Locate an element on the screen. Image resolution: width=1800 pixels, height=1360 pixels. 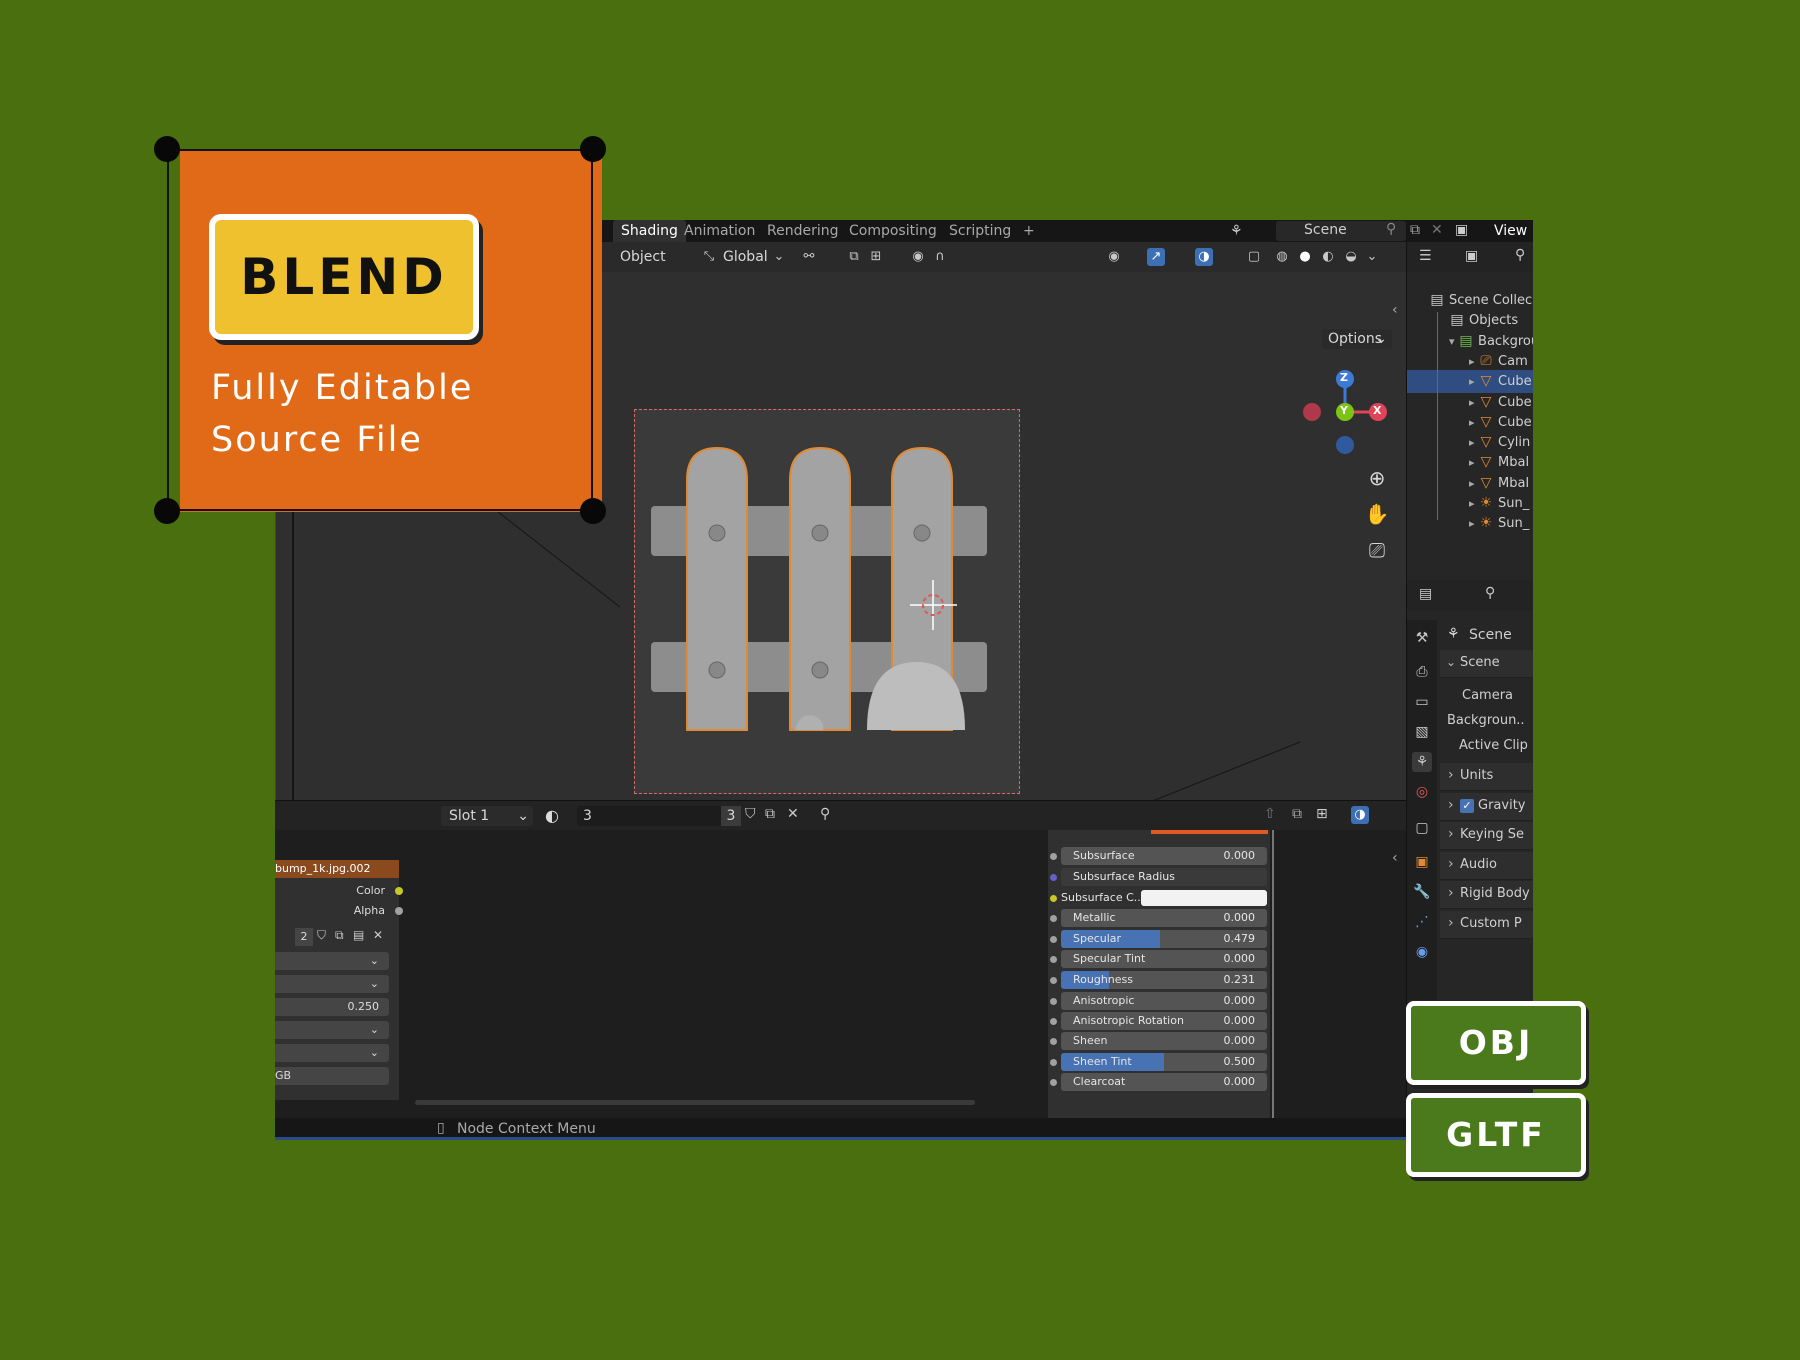
material-name-field: 3 is located at coordinates (658, 816).